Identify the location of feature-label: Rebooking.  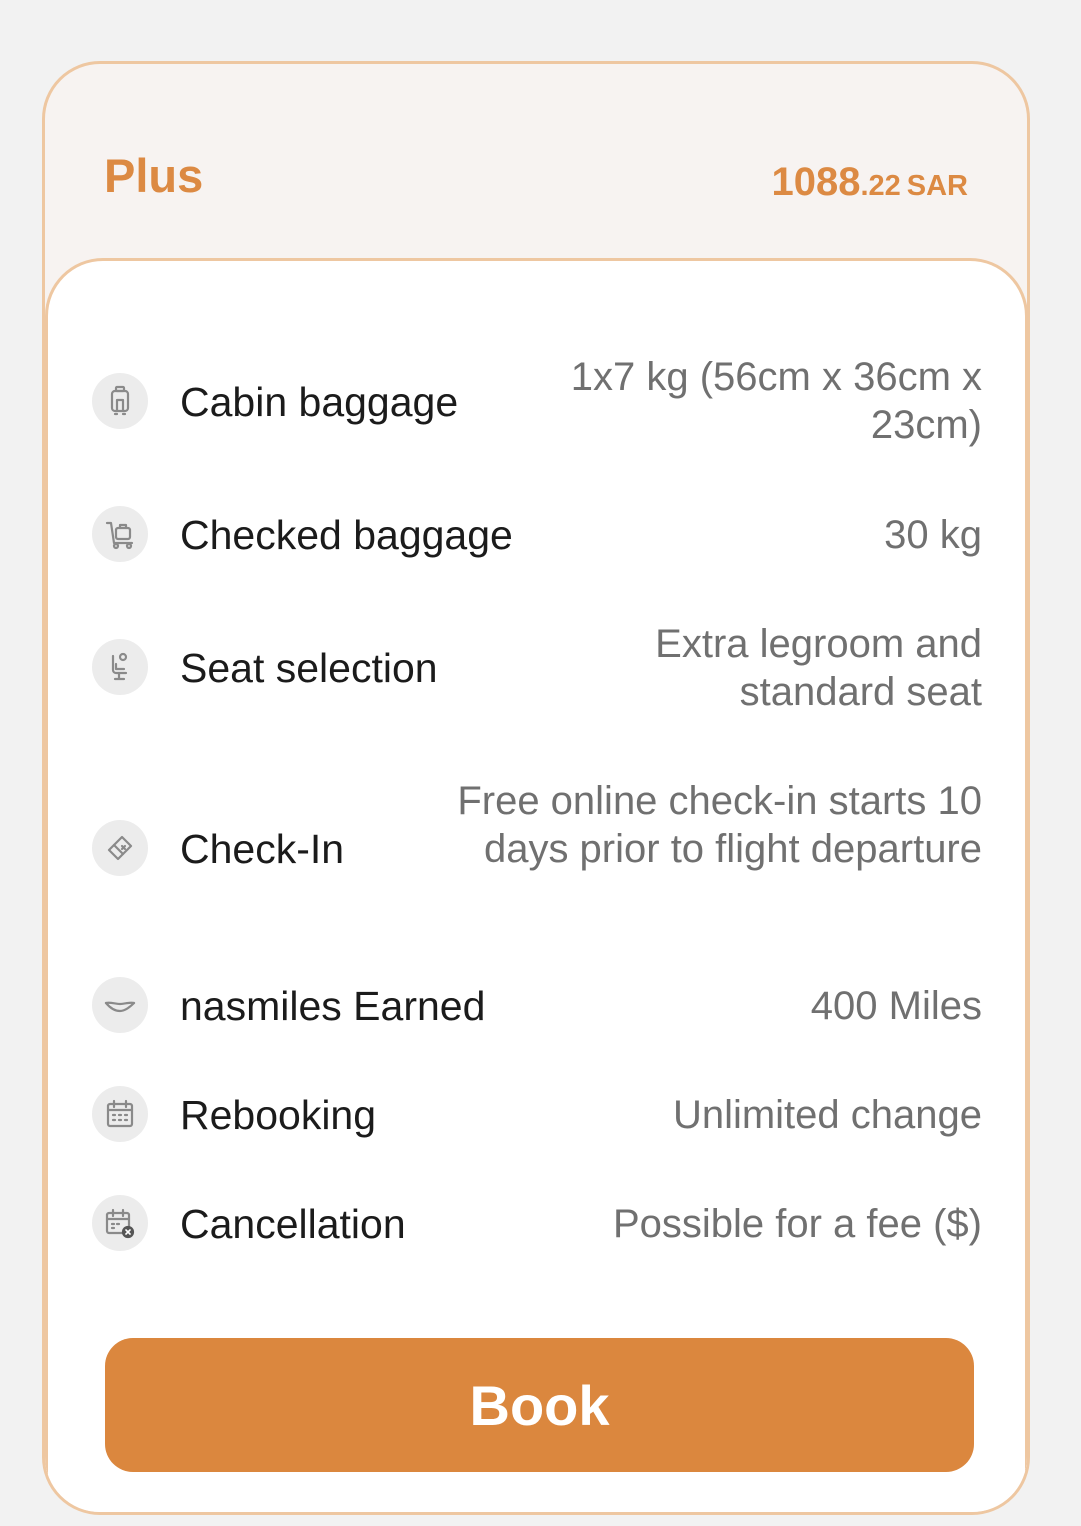
(278, 1115).